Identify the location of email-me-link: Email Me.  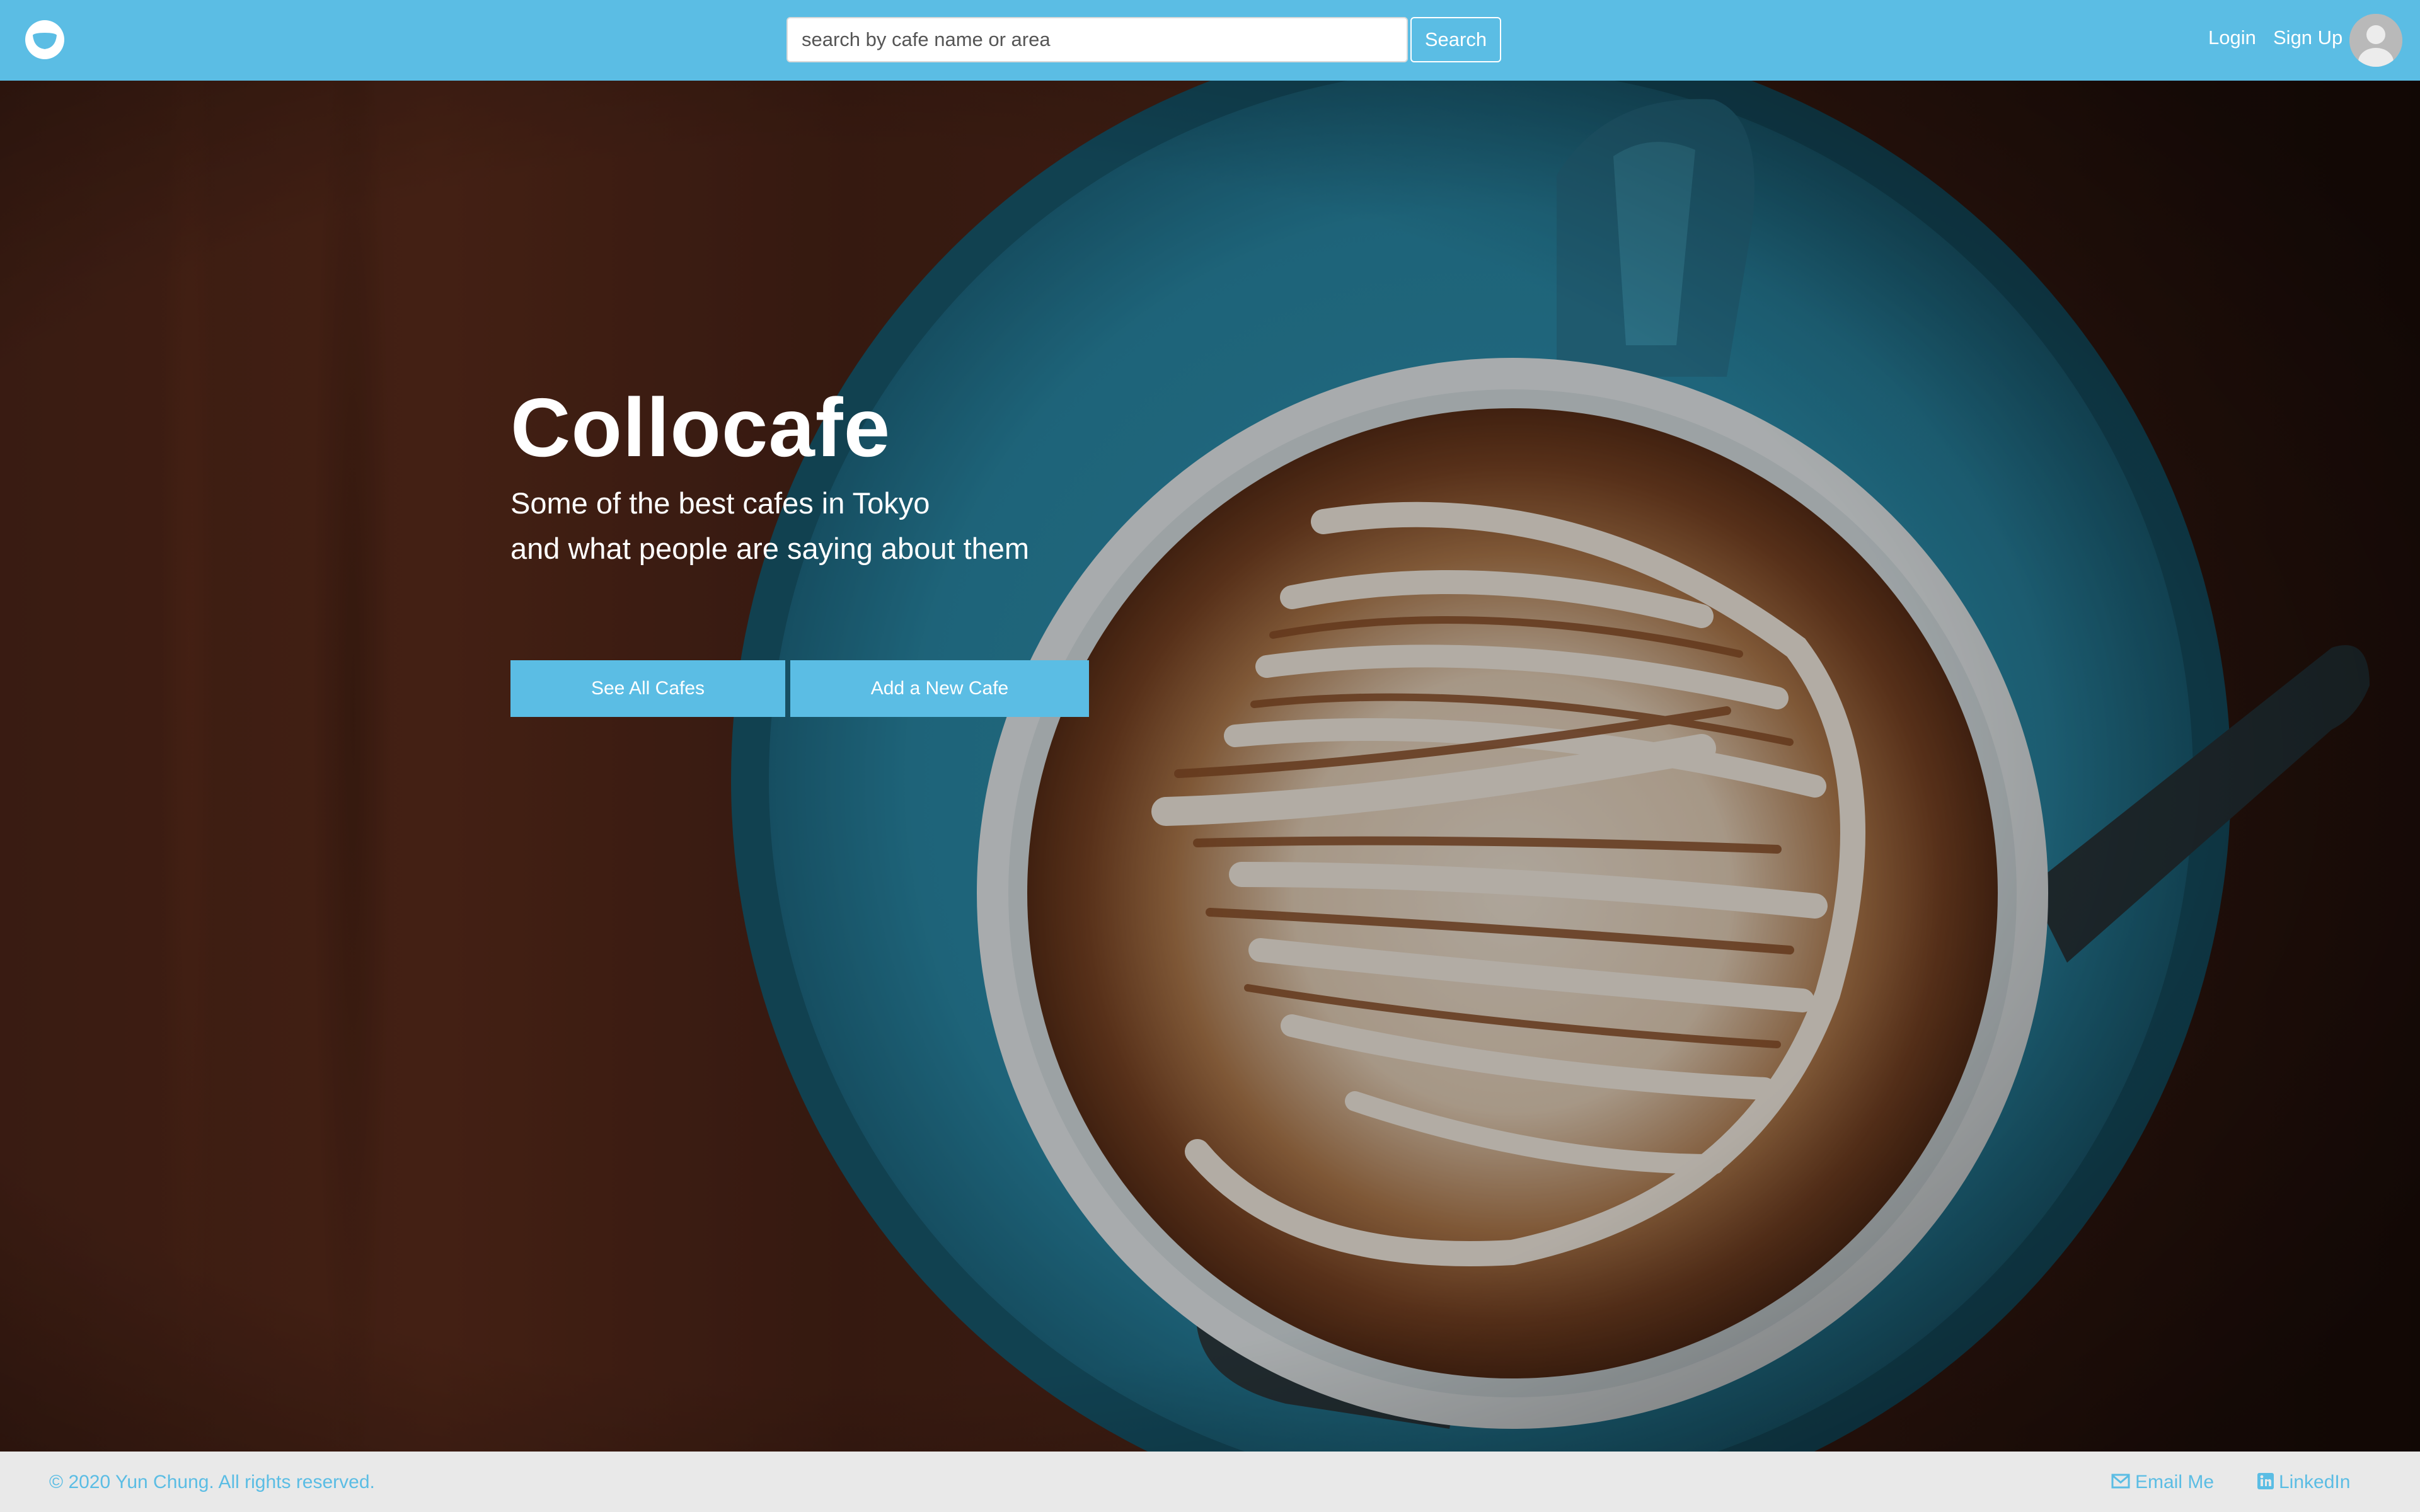
(2162, 1482).